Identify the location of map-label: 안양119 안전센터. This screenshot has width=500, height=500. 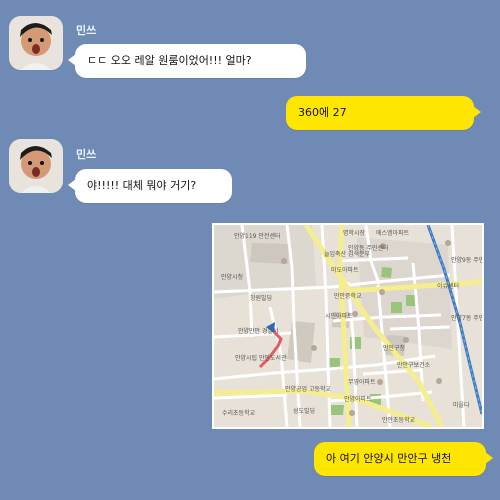
(257, 236).